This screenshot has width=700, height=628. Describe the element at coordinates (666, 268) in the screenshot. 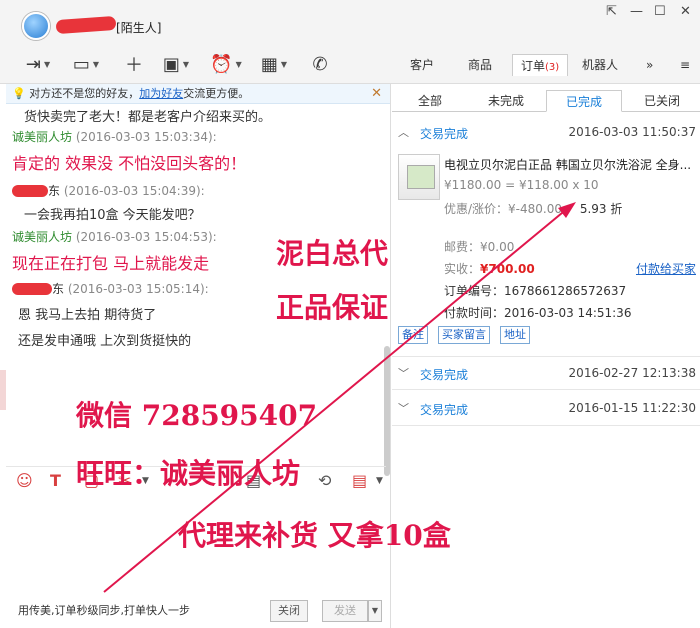

I see `pay-buyer-link: 付款给买家` at that location.